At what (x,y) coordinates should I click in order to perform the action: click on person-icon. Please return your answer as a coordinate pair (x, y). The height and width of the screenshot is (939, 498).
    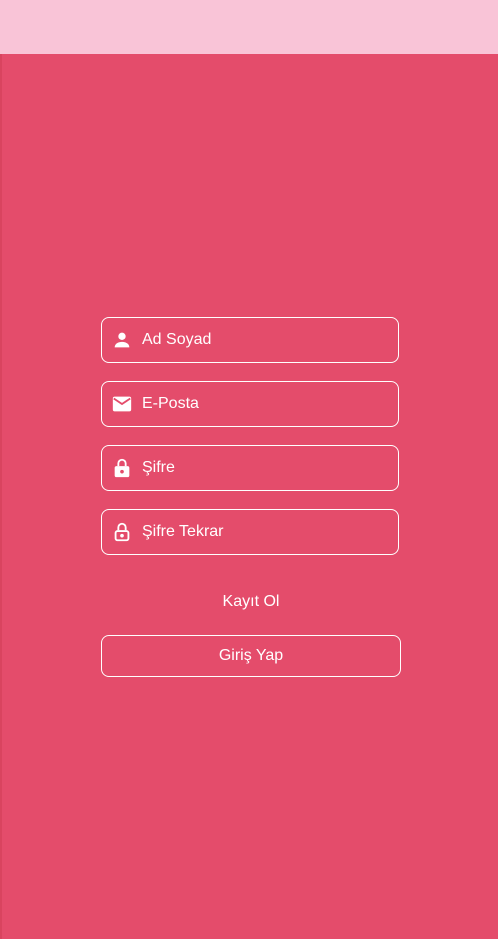
    Looking at the image, I should click on (122, 340).